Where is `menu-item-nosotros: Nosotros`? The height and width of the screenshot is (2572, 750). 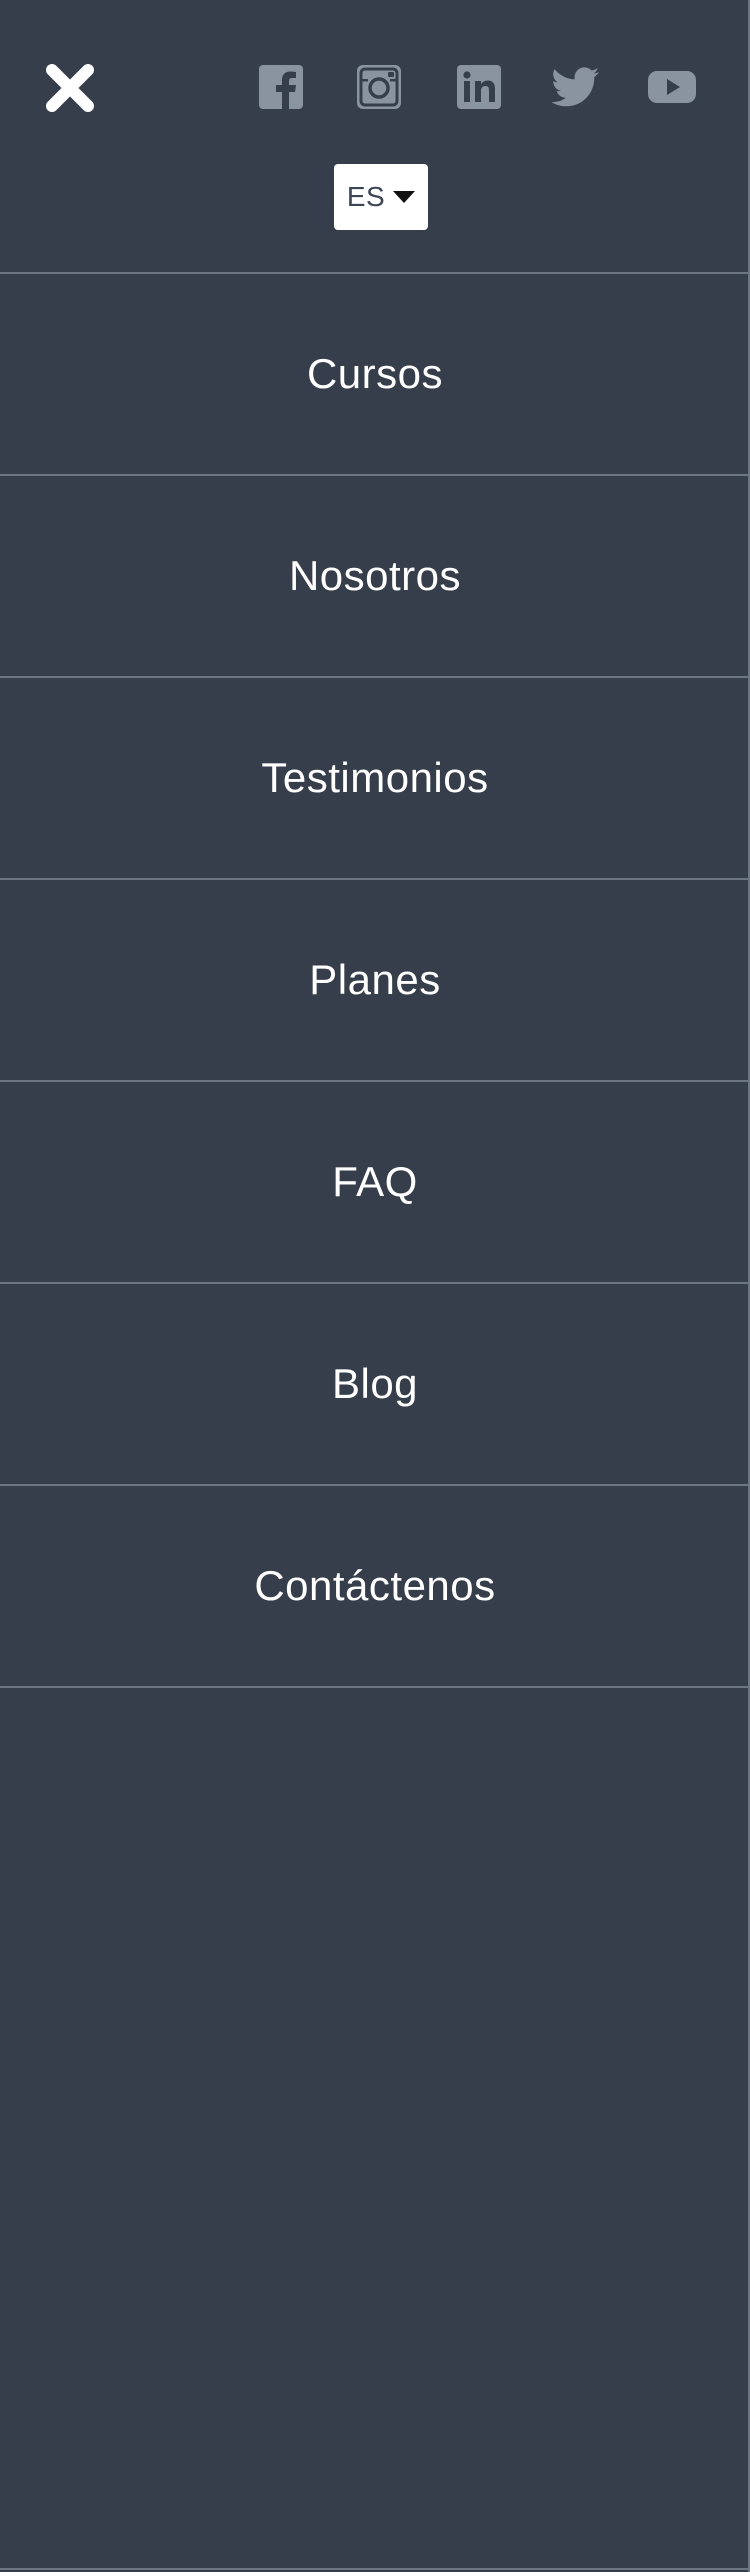
menu-item-nosotros: Nosotros is located at coordinates (375, 577).